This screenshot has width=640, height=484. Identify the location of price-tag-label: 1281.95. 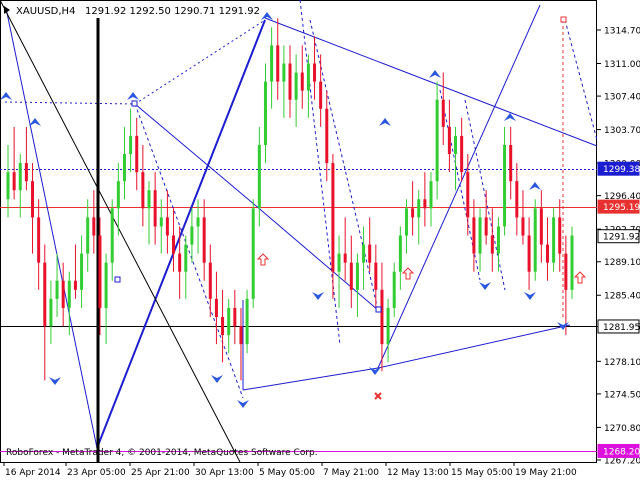
(621, 328).